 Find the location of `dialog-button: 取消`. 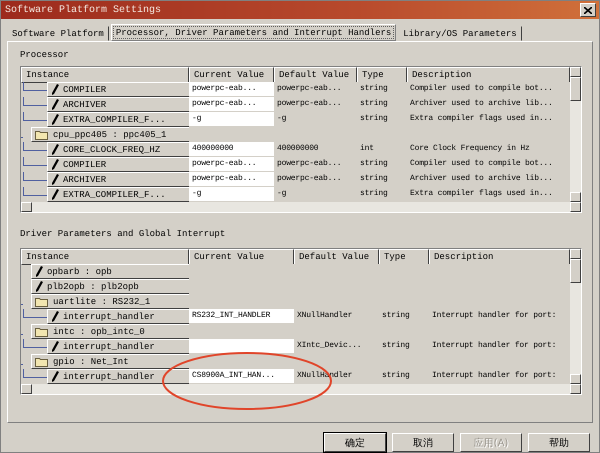

dialog-button: 取消 is located at coordinates (423, 442).